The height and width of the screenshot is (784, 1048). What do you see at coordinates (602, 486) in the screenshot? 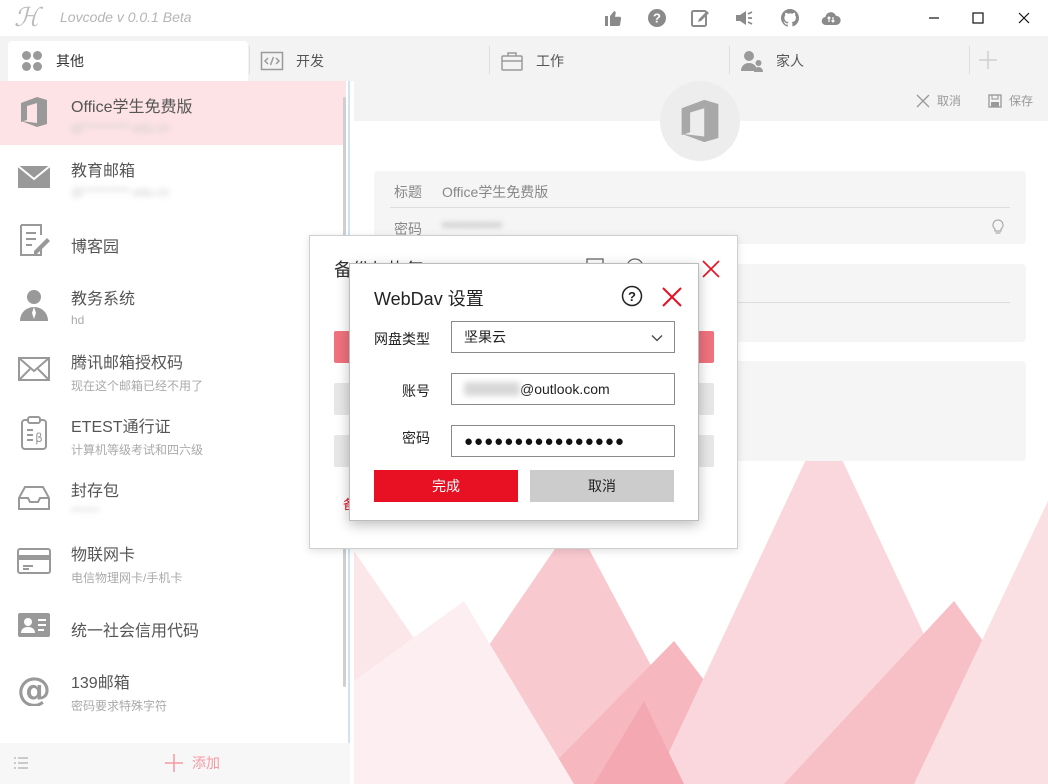
I see `cancel-button: 取消` at bounding box center [602, 486].